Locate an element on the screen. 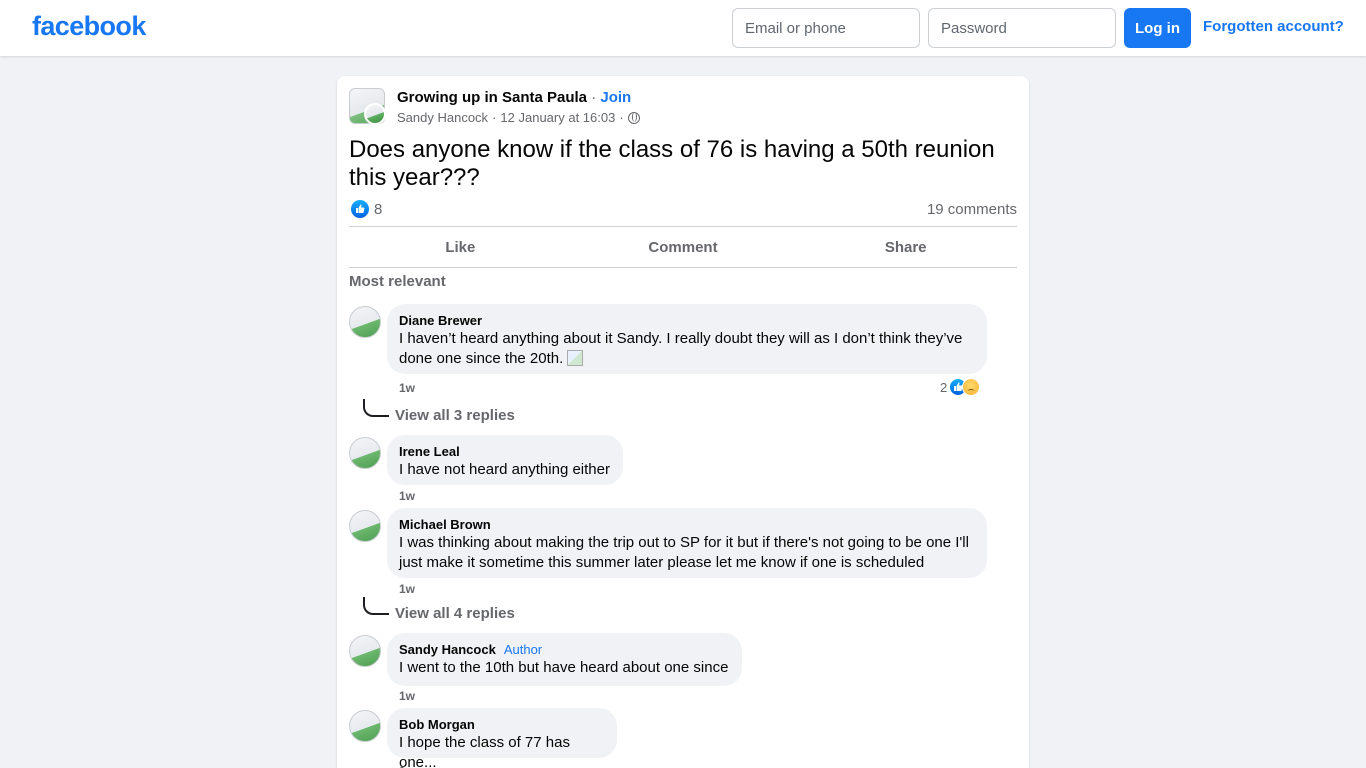 This screenshot has width=1366, height=768. author-avatar is located at coordinates (375, 114).